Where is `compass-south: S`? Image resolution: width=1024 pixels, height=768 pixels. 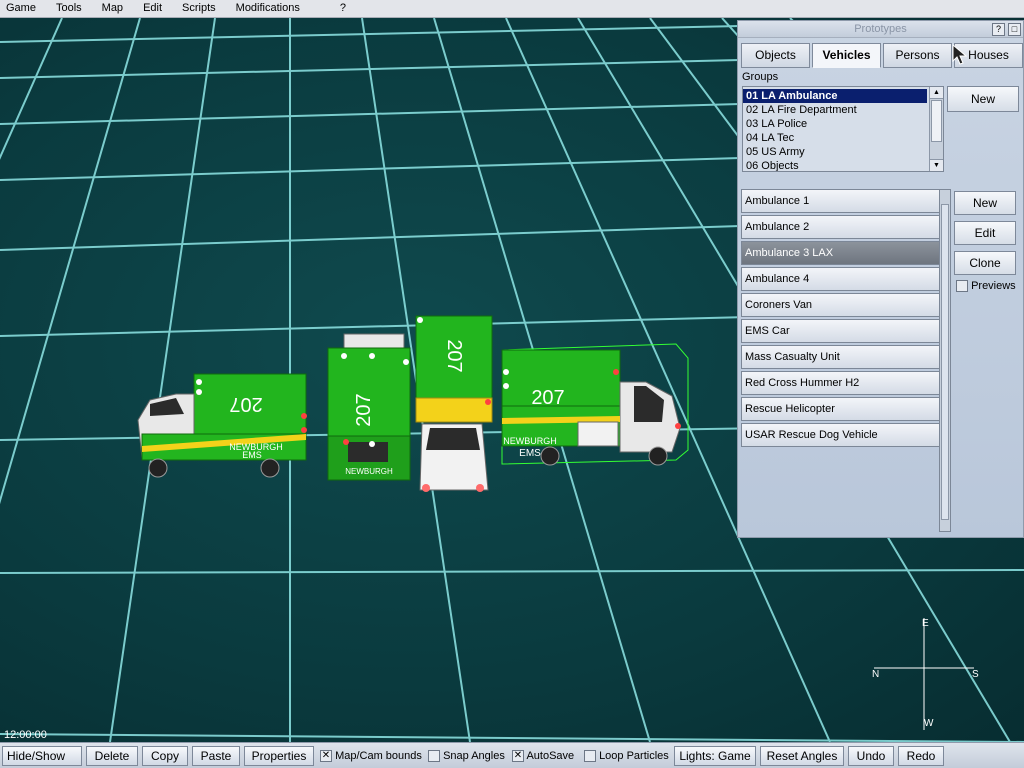 compass-south: S is located at coordinates (975, 674).